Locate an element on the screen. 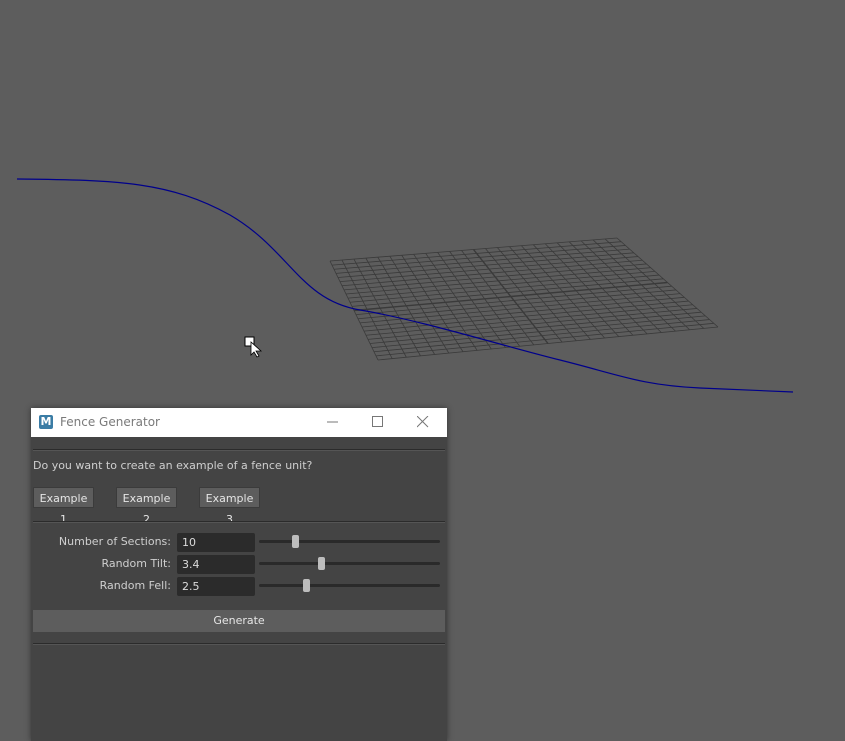 Image resolution: width=845 pixels, height=741 pixels. window-title: Fence Generator is located at coordinates (110, 422).